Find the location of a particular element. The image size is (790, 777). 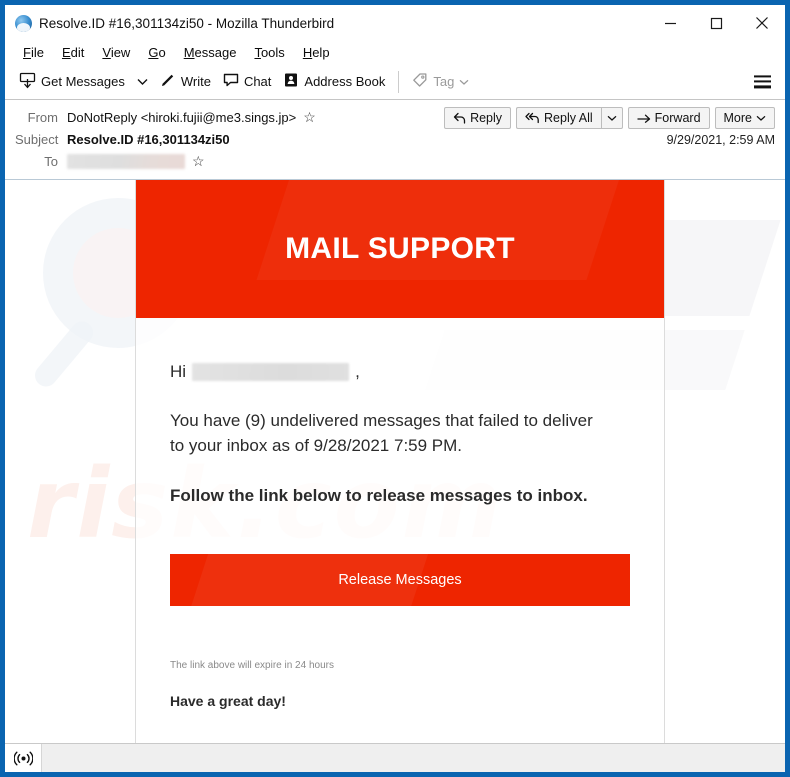

subject-row: Subject Resolve.ID #16,301134zi50 is located at coordinates (395, 139).